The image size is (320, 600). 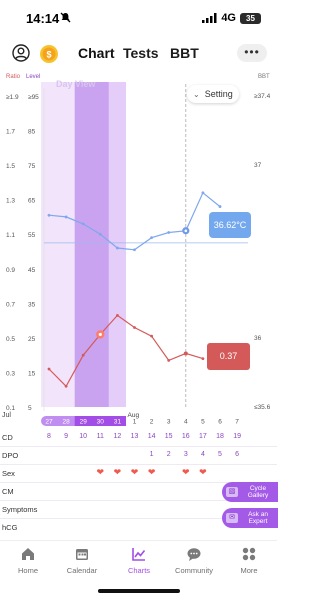 What do you see at coordinates (10, 166) in the screenshot?
I see `ratio-tick-label: 1.5` at bounding box center [10, 166].